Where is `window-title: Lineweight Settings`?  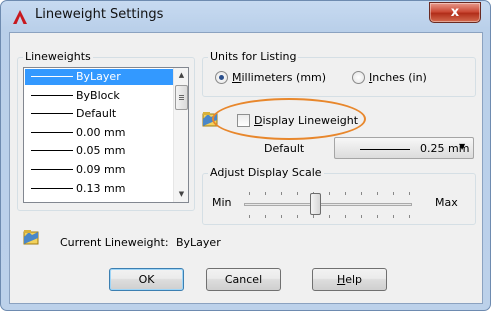
window-title: Lineweight Settings is located at coordinates (99, 14).